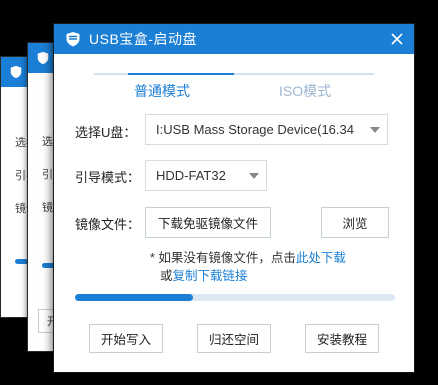 The image size is (438, 385). Describe the element at coordinates (342, 338) in the screenshot. I see `install-tutorial-button: 安装教程` at that location.